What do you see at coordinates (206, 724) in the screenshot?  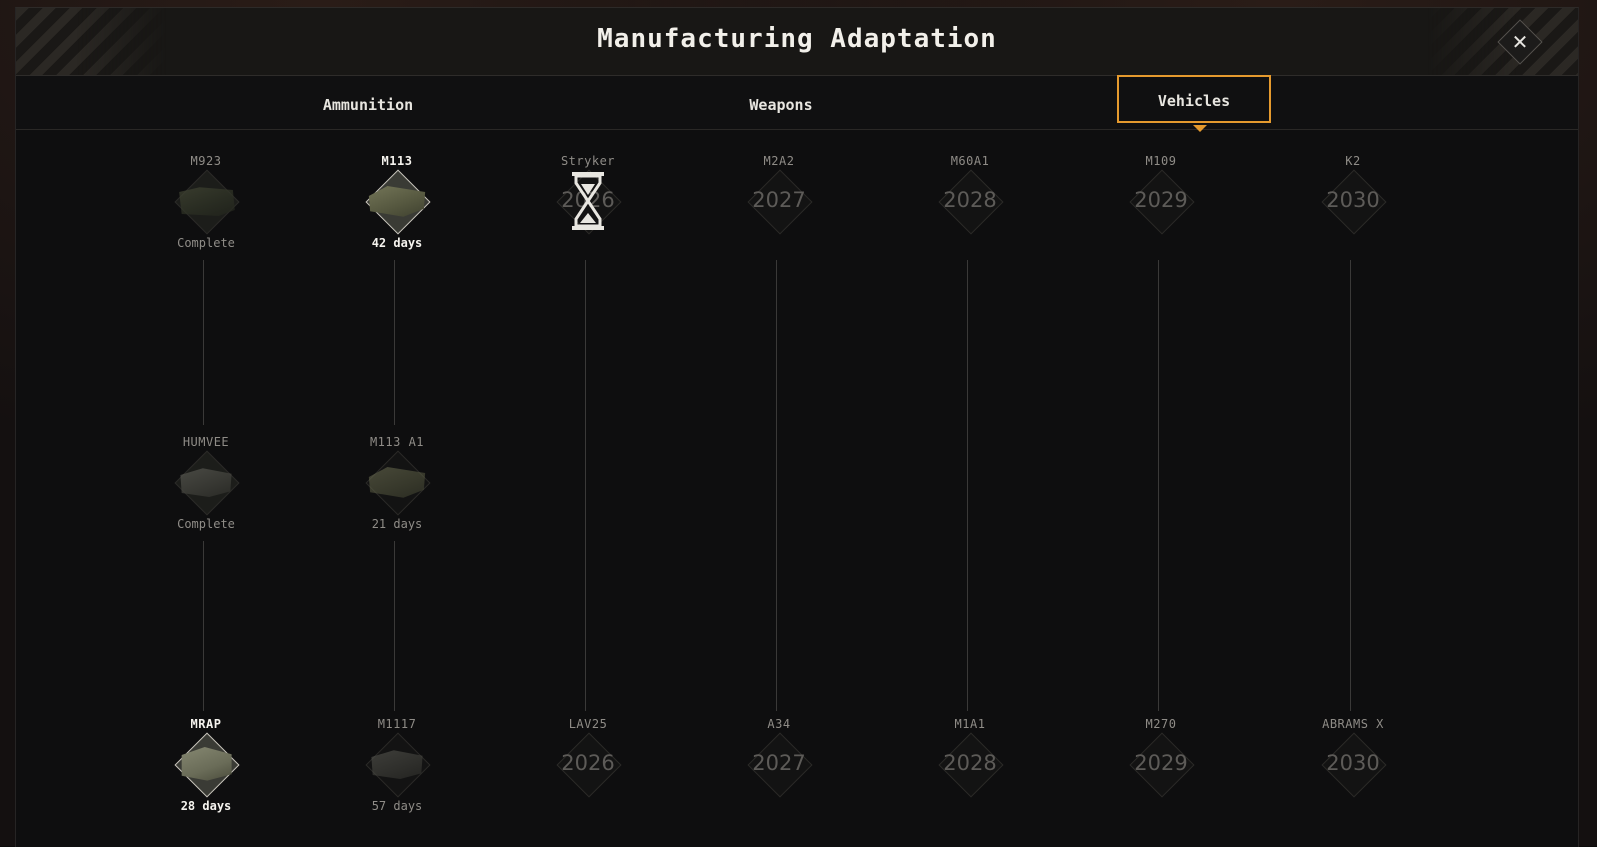 I see `node-label: MRAP` at bounding box center [206, 724].